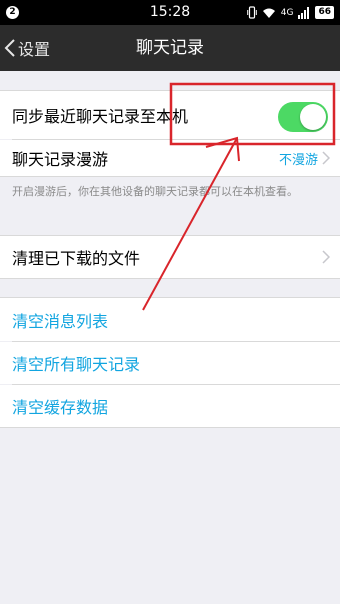 This screenshot has width=340, height=604. Describe the element at coordinates (324, 12) in the screenshot. I see `battery-icon: 66` at that location.